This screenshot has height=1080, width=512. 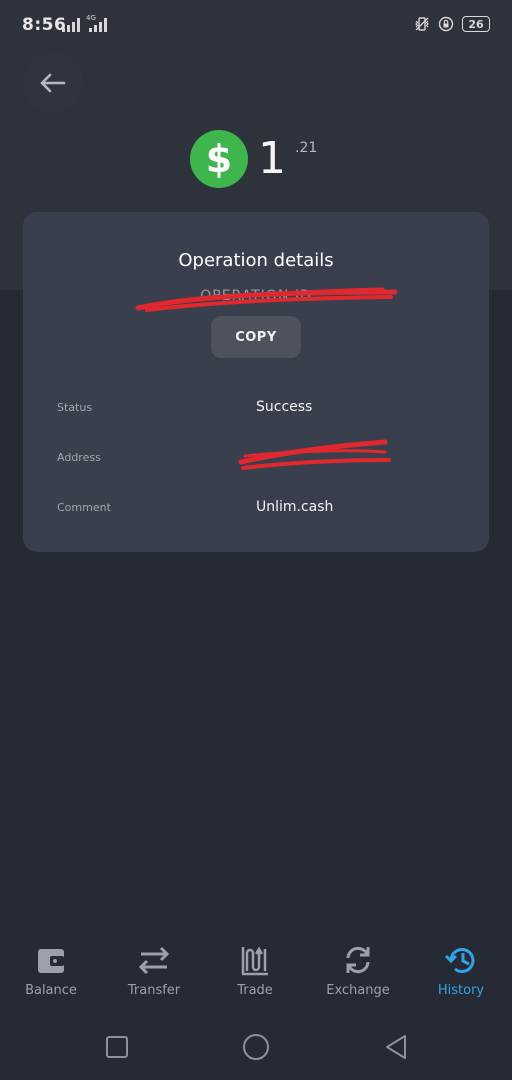 What do you see at coordinates (476, 24) in the screenshot?
I see `battery-icon: 26` at bounding box center [476, 24].